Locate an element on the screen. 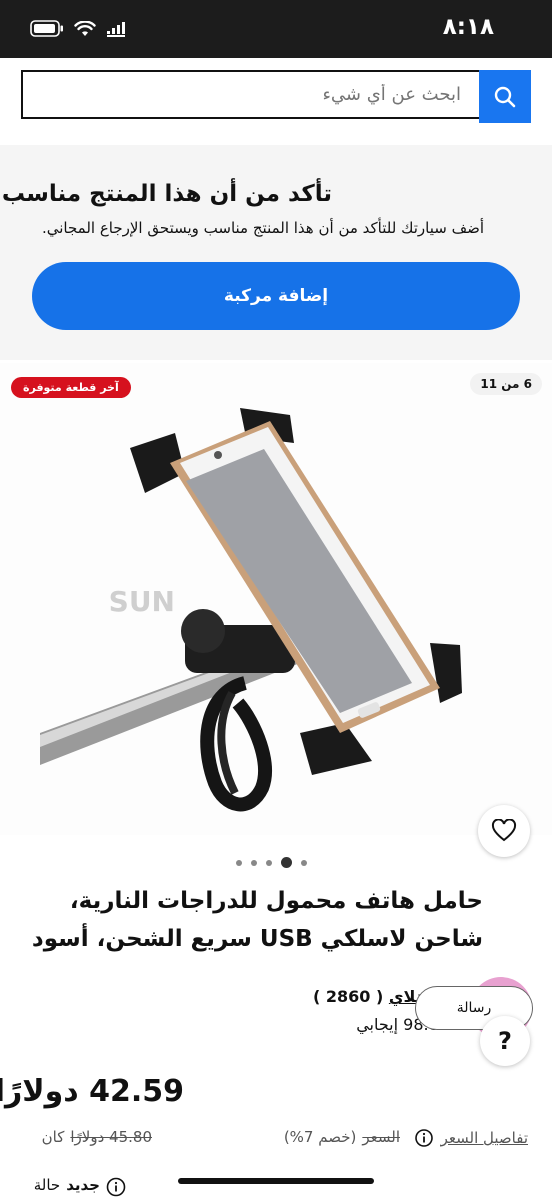  condition-info-icon is located at coordinates (116, 1187).